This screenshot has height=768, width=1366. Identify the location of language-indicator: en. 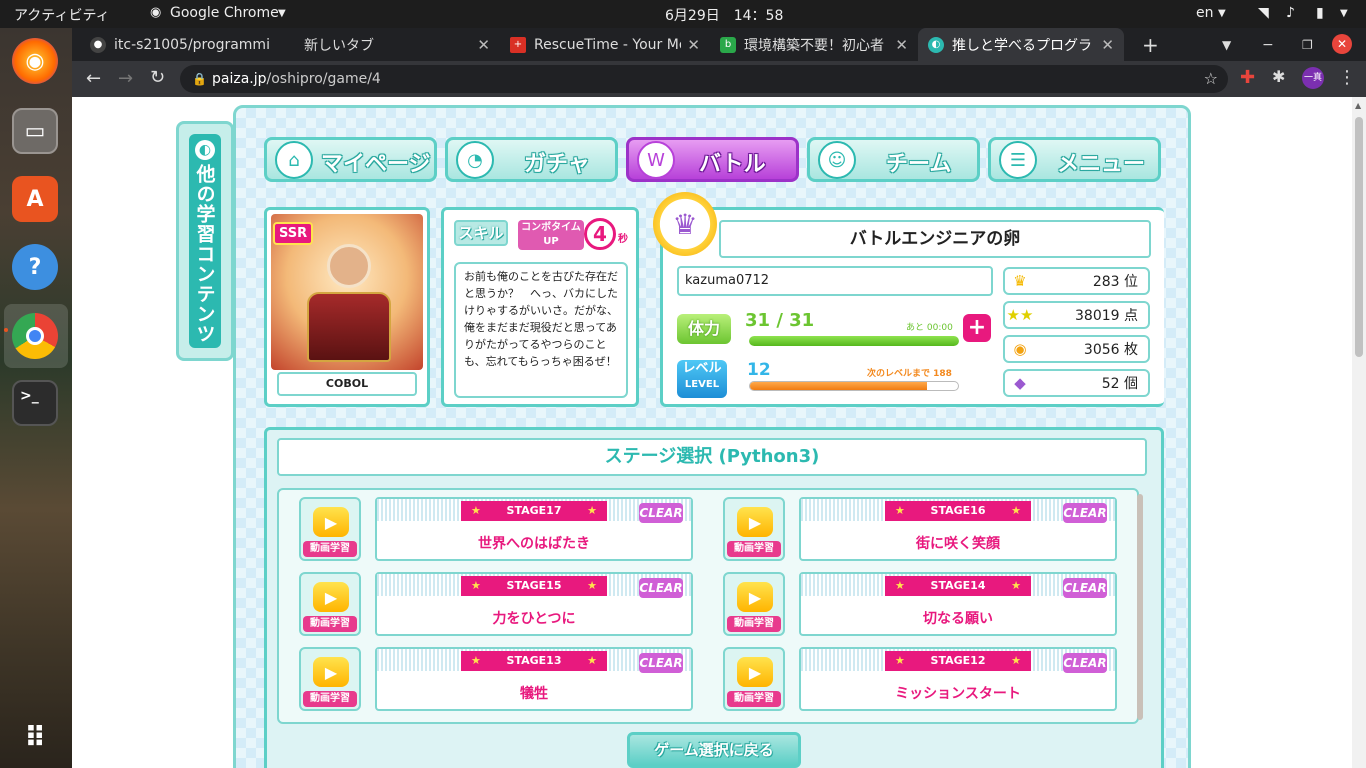
(1205, 13).